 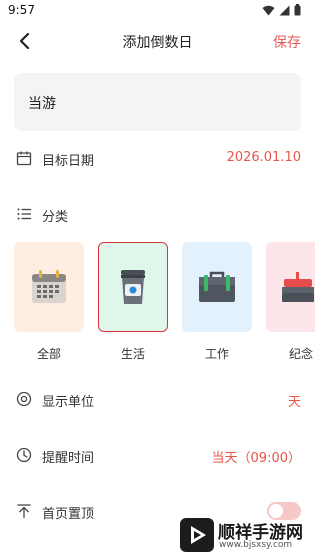 I want to click on category-row: 分类, so click(x=157, y=214).